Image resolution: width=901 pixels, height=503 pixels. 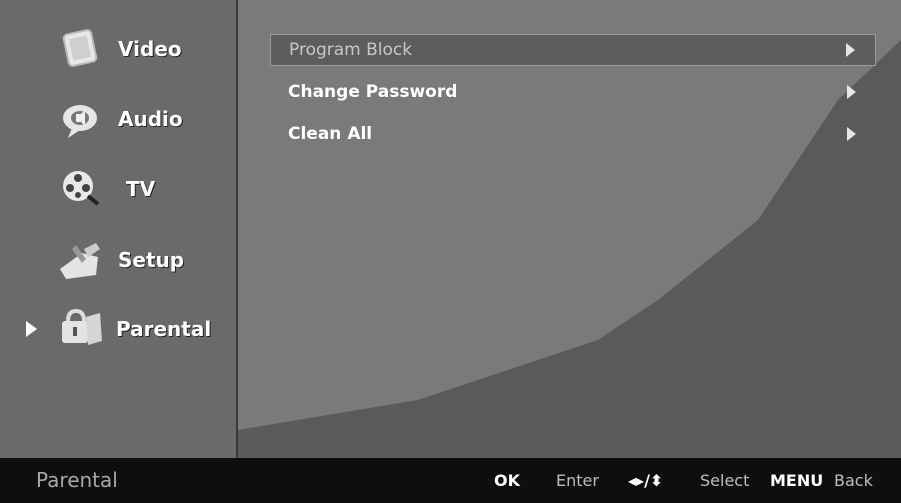 I want to click on select-hint: Select, so click(x=725, y=480).